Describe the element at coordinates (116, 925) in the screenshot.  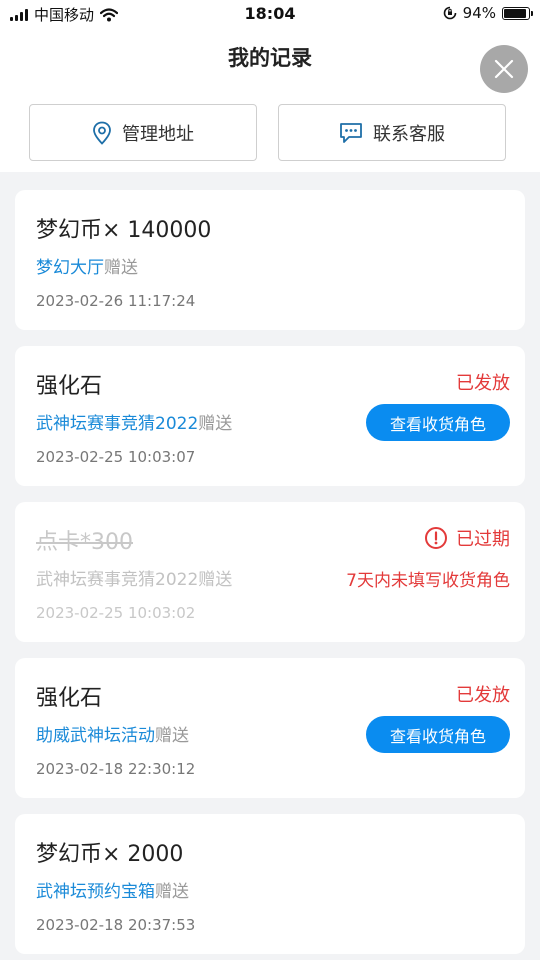
I see `record-time: 2023-02-18 20:37:53` at that location.